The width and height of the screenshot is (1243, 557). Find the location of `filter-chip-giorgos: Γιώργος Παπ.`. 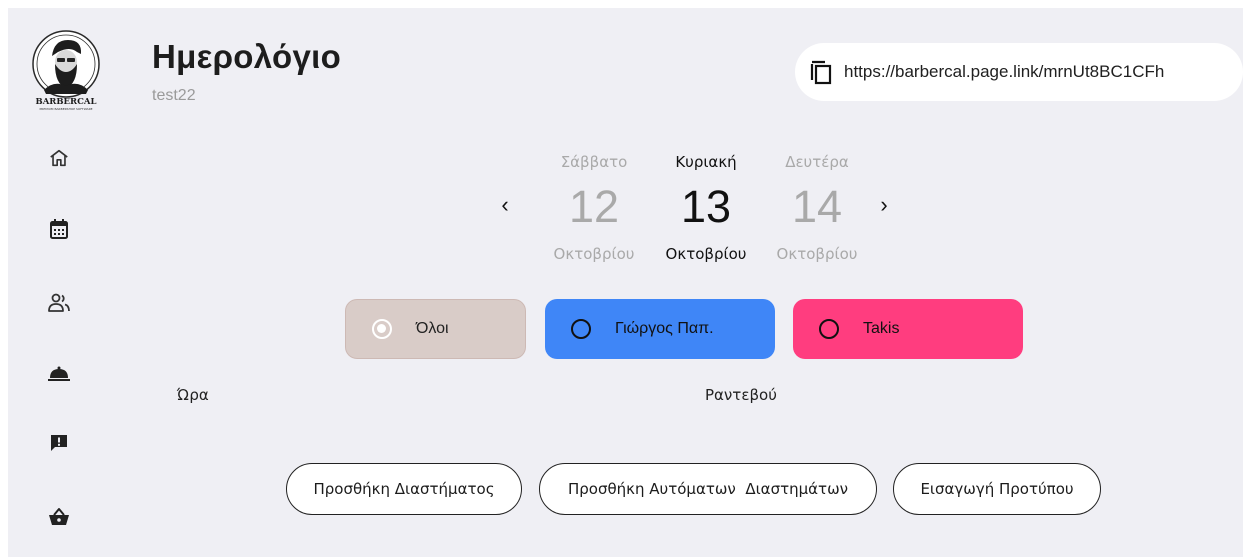

filter-chip-giorgos: Γιώργος Παπ. is located at coordinates (660, 329).